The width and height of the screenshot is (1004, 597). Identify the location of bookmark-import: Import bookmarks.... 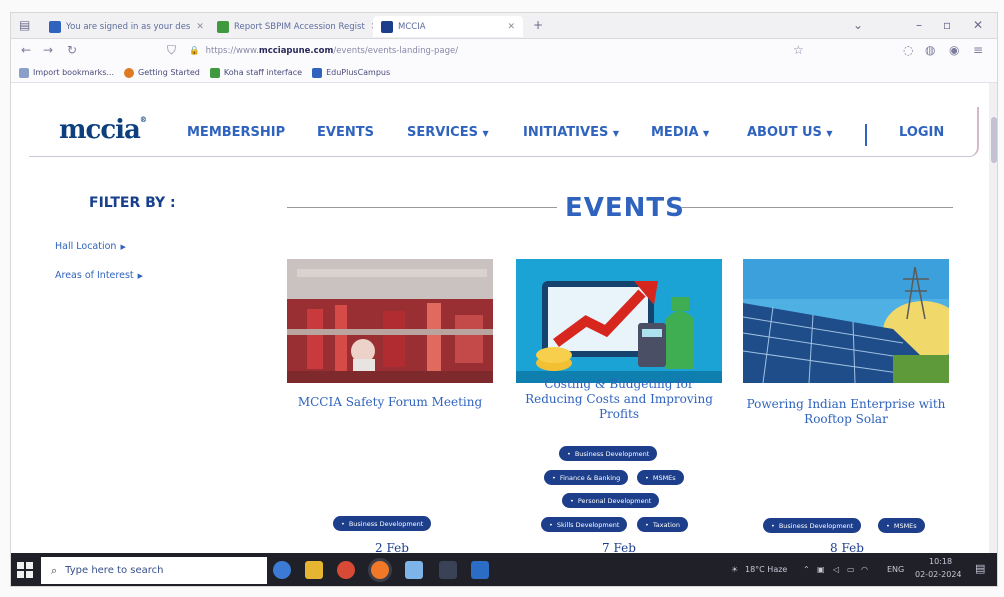
(67, 72).